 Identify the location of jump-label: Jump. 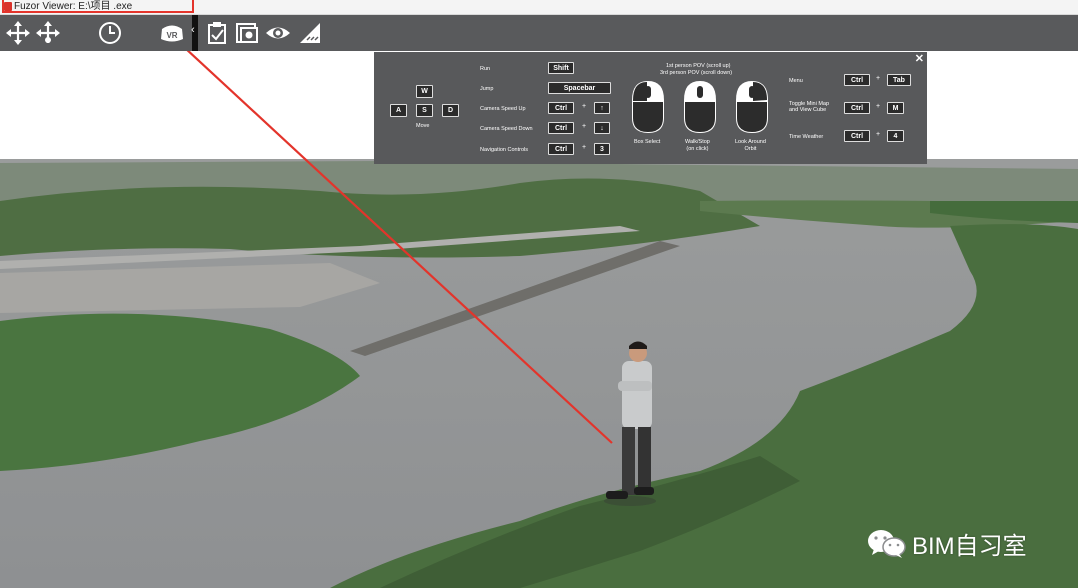
(487, 89).